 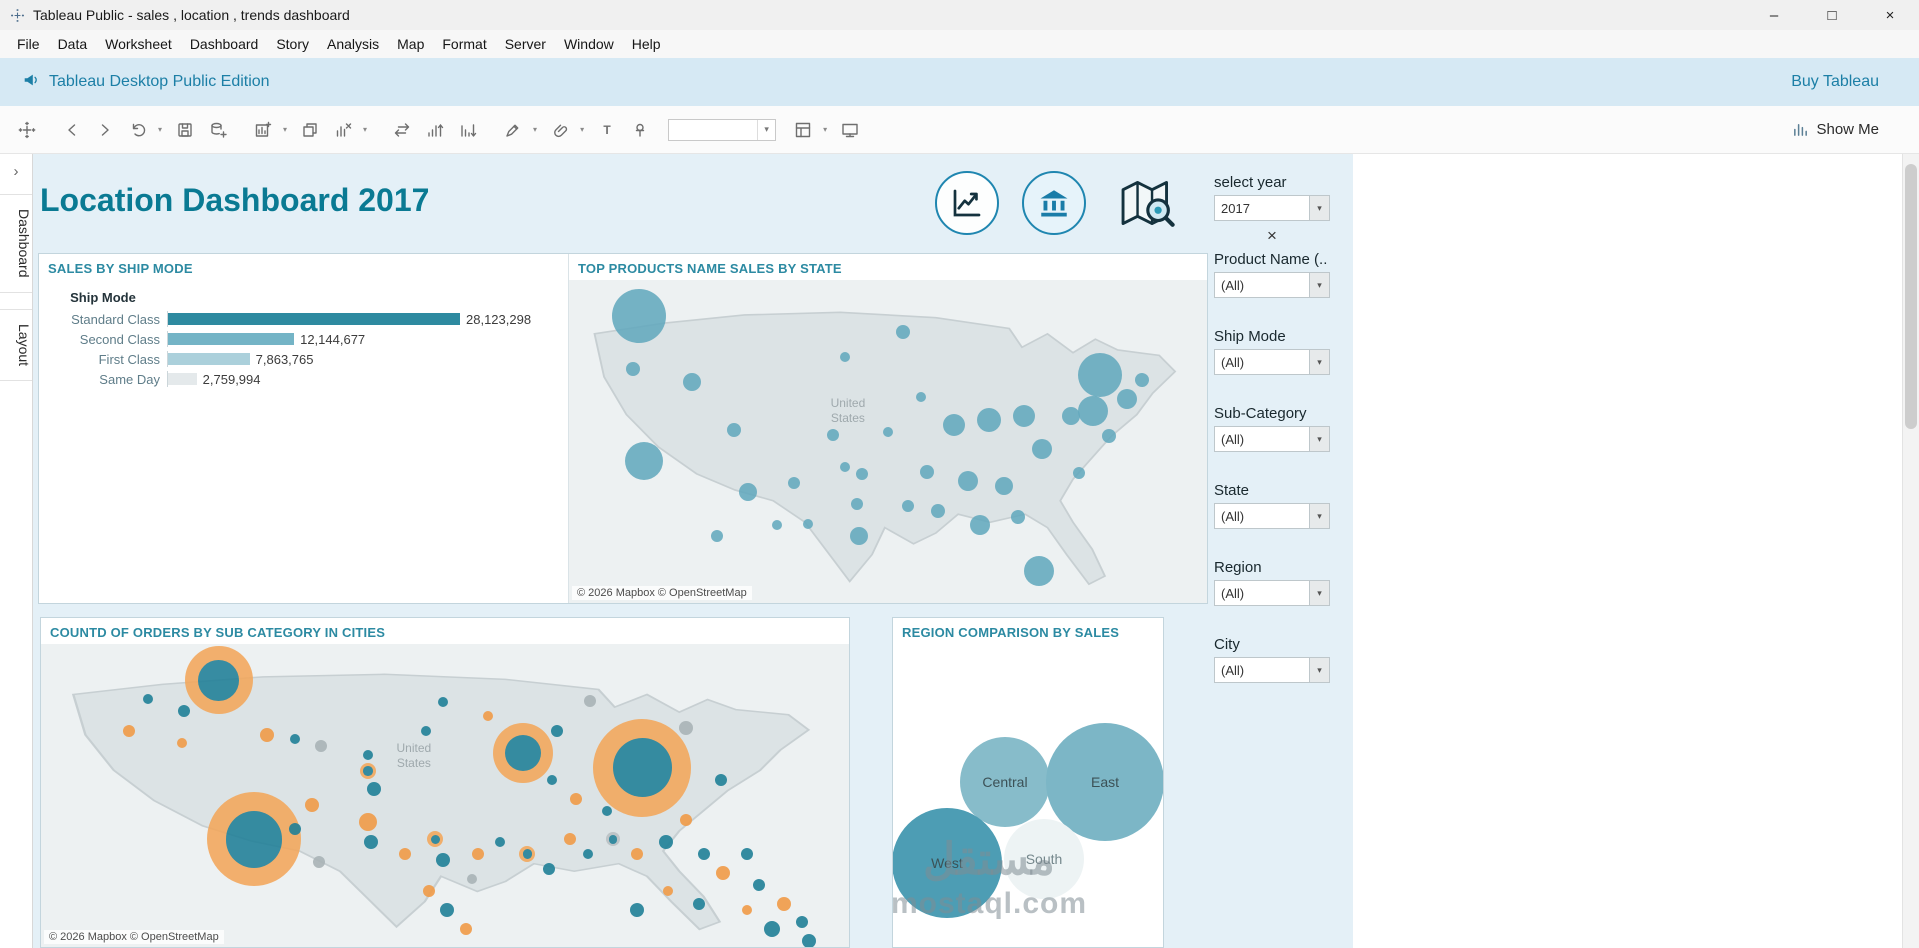 I want to click on undo-caret-icon: ▾, so click(x=160, y=129).